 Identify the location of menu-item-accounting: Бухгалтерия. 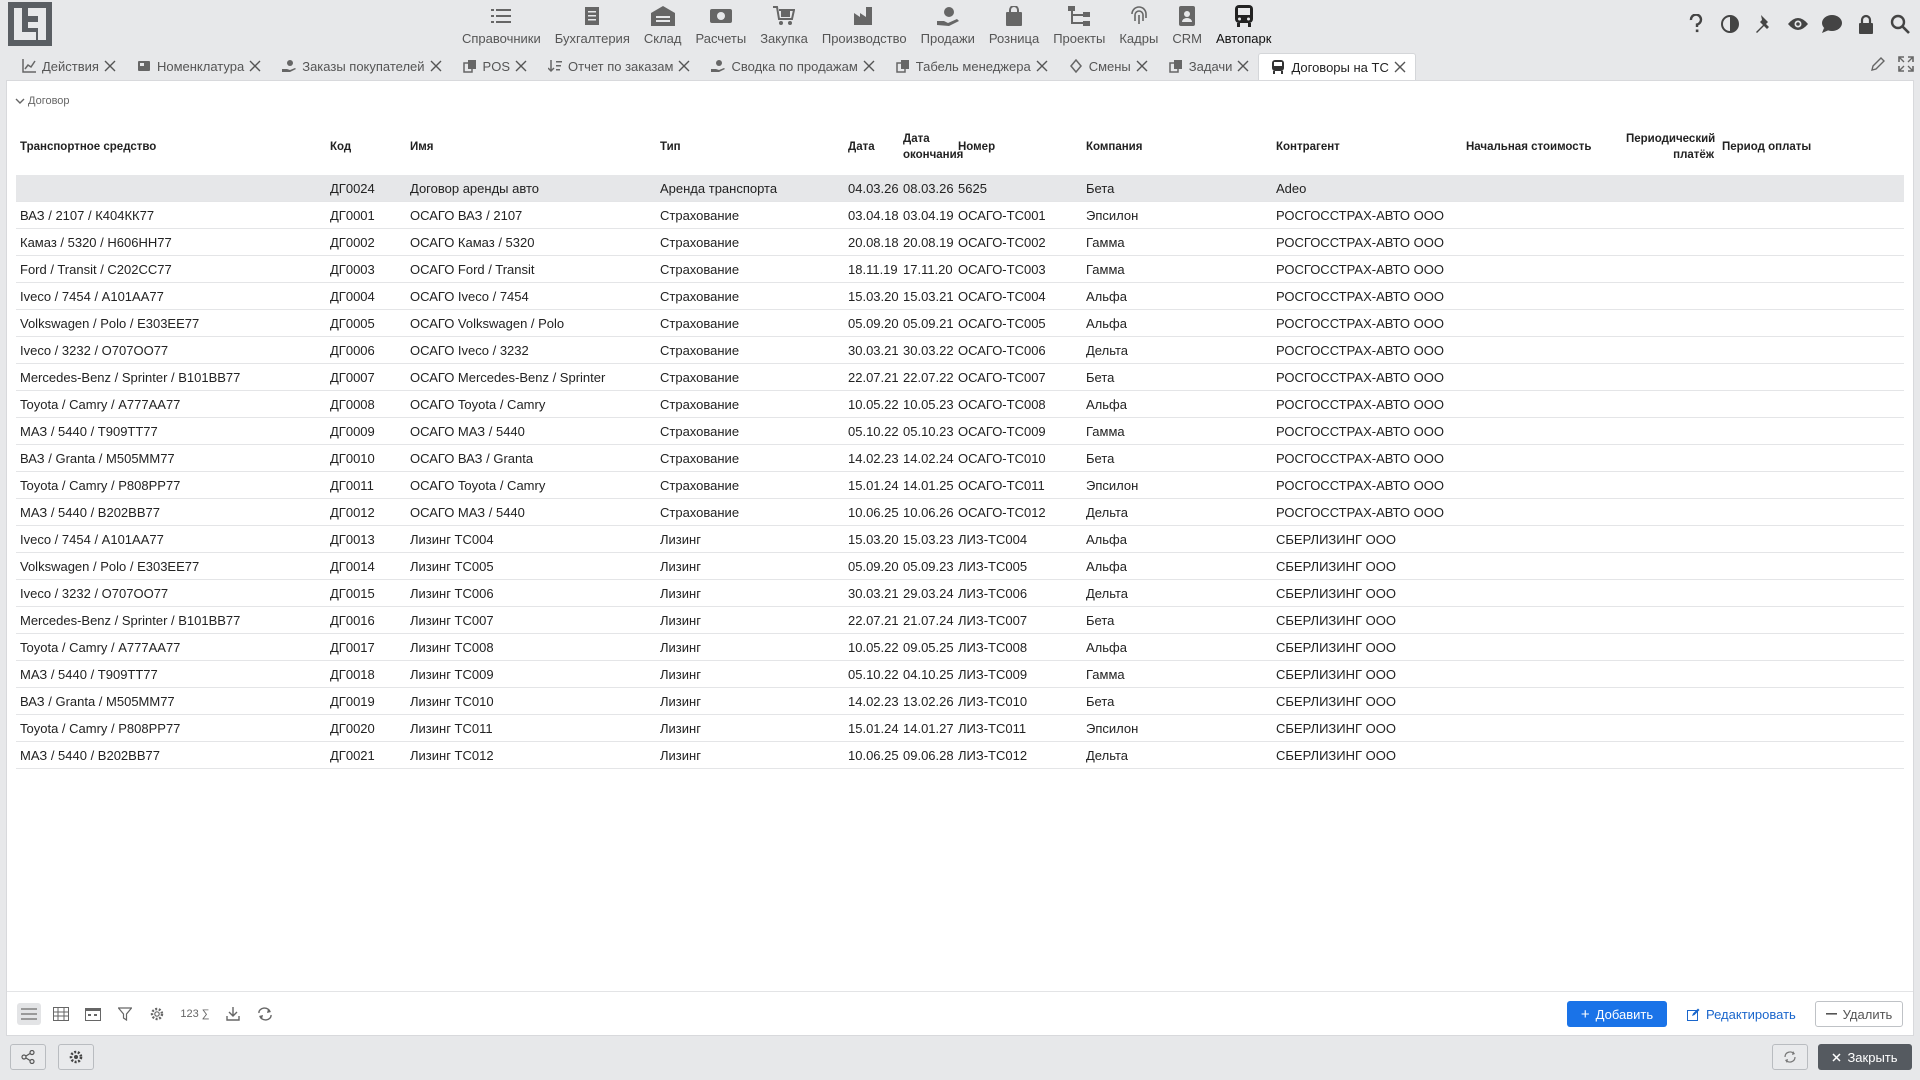
(592, 25).